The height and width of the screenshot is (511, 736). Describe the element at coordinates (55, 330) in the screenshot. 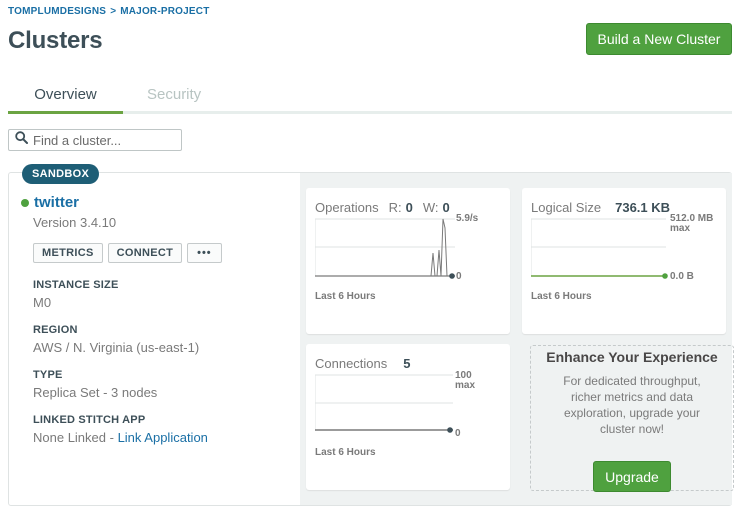

I see `region-label: REGION` at that location.